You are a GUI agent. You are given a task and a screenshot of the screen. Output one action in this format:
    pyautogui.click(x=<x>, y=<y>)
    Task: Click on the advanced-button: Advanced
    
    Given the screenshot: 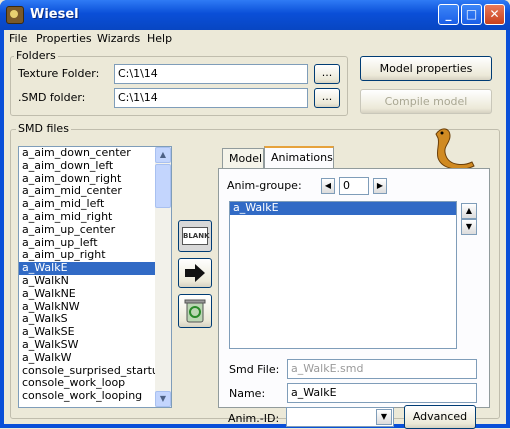 What is the action you would take?
    pyautogui.click(x=440, y=417)
    